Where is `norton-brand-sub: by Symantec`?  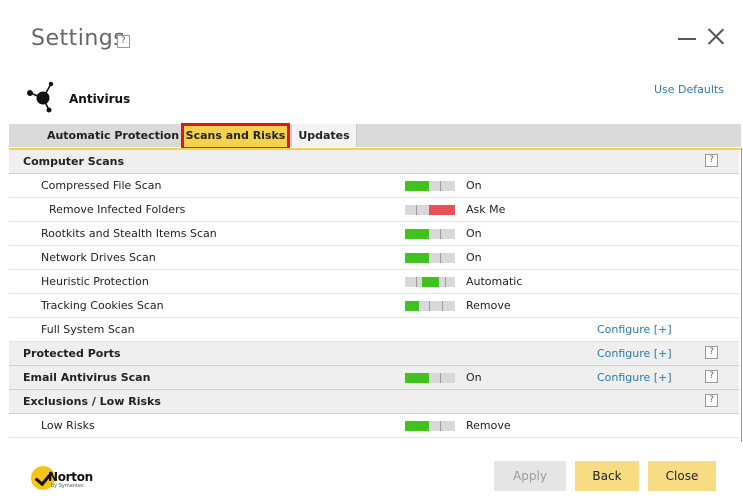 norton-brand-sub: by Symantec is located at coordinates (67, 486).